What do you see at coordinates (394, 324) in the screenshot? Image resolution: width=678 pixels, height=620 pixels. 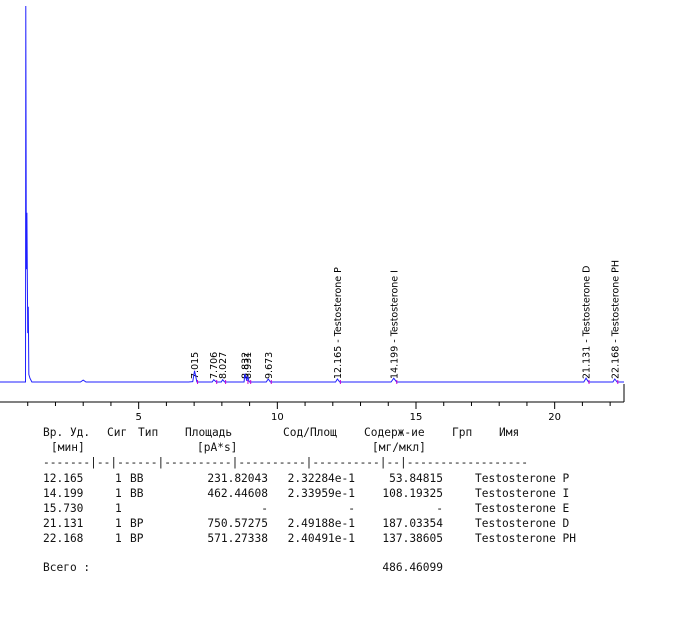 I see `peak-label: 14.199 - Testosterone I` at bounding box center [394, 324].